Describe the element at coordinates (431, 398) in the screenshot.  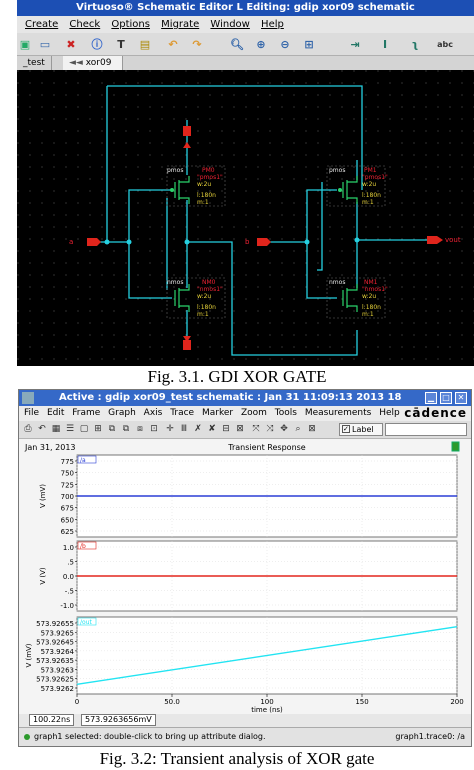
I see `minimize-icon: ▁` at that location.